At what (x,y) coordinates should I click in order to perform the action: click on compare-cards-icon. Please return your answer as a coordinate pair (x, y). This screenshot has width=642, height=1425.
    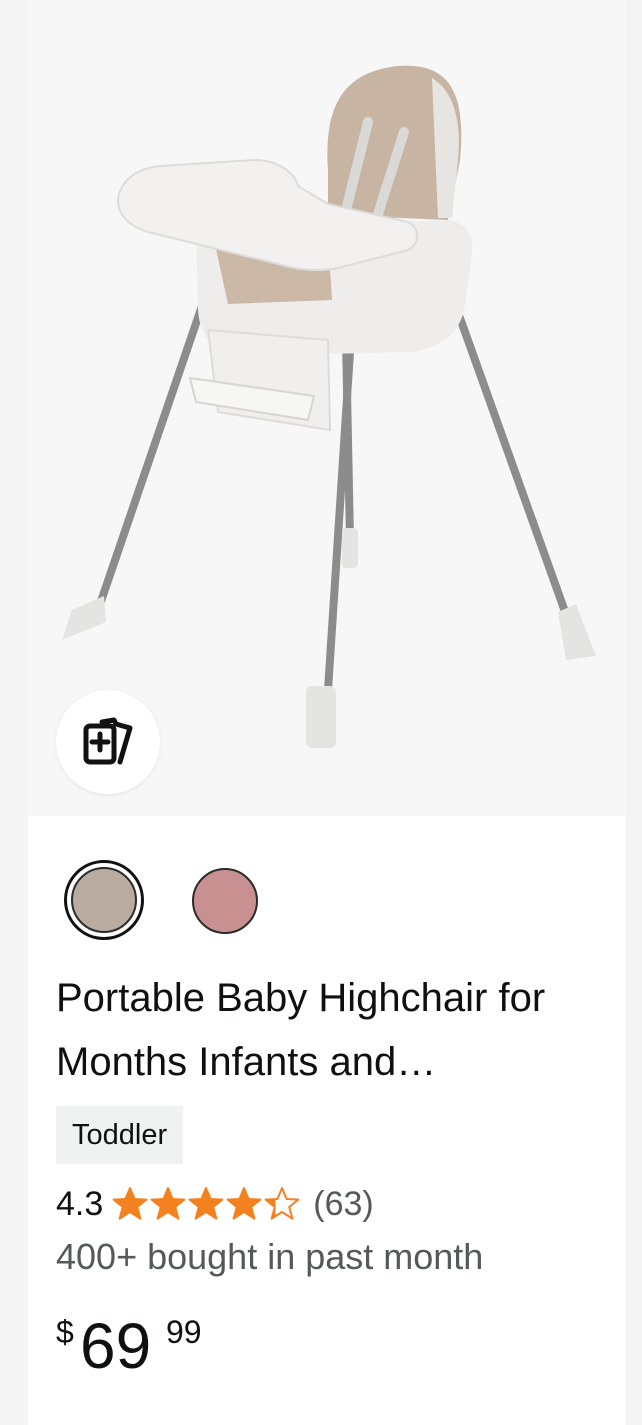
    Looking at the image, I should click on (108, 741).